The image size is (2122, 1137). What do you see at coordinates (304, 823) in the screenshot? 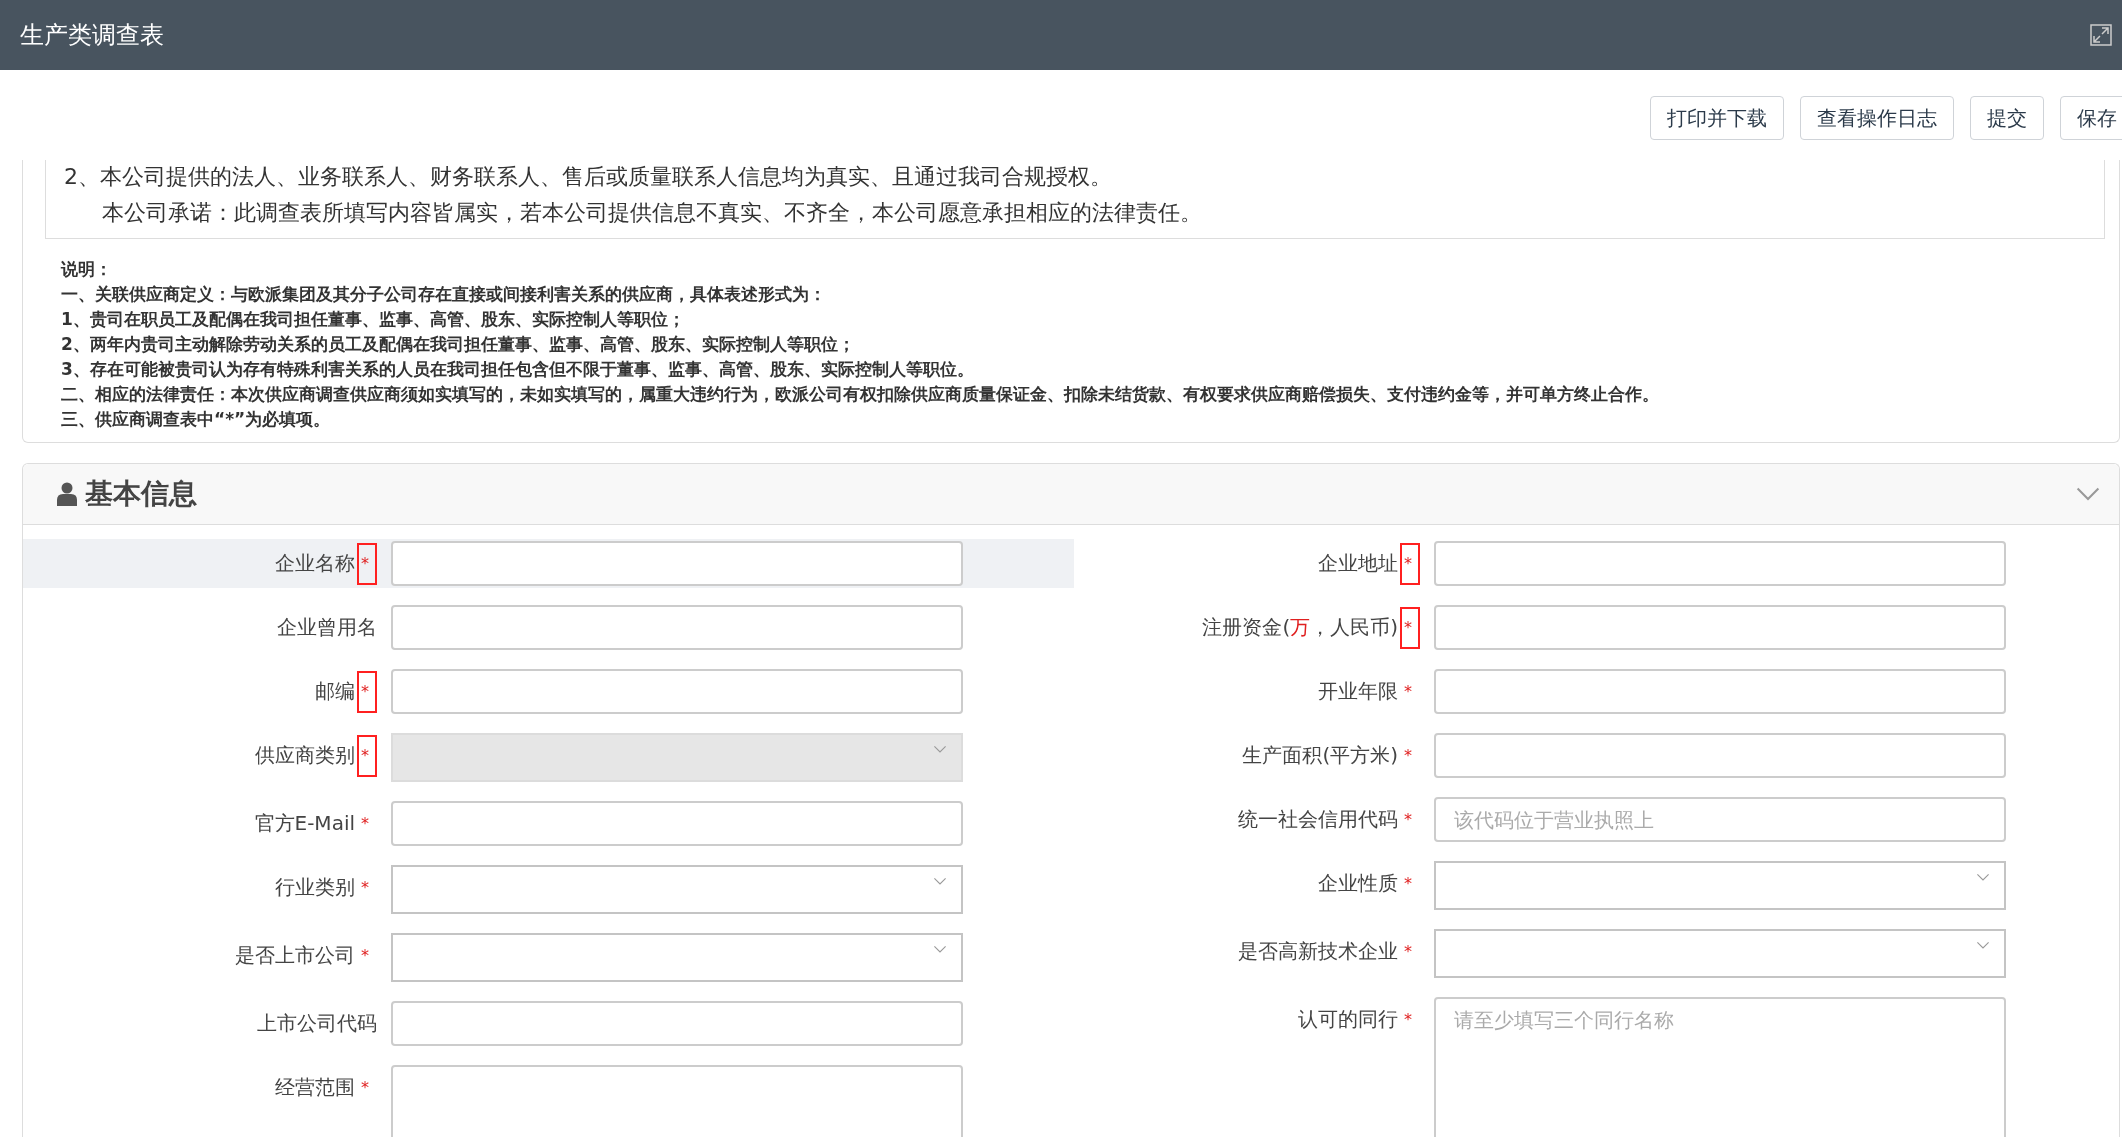
I see `field-label: 官方E-Mail` at bounding box center [304, 823].